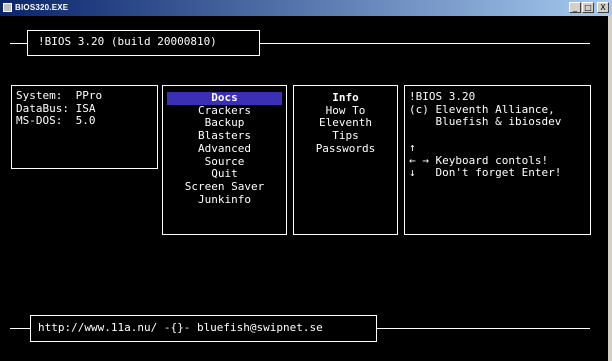 The height and width of the screenshot is (361, 612). What do you see at coordinates (345, 97) in the screenshot?
I see `info-menu-title: Info` at bounding box center [345, 97].